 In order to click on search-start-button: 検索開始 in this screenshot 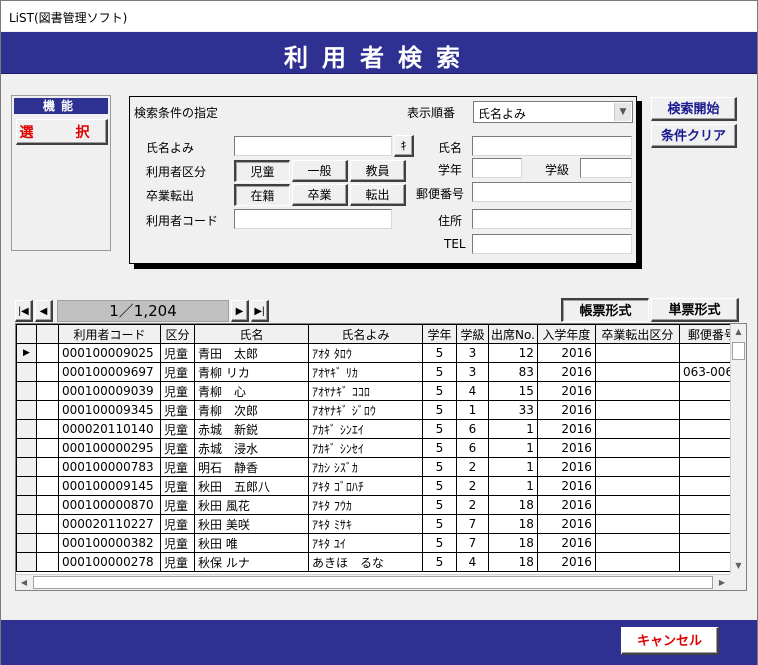, I will do `click(694, 109)`.